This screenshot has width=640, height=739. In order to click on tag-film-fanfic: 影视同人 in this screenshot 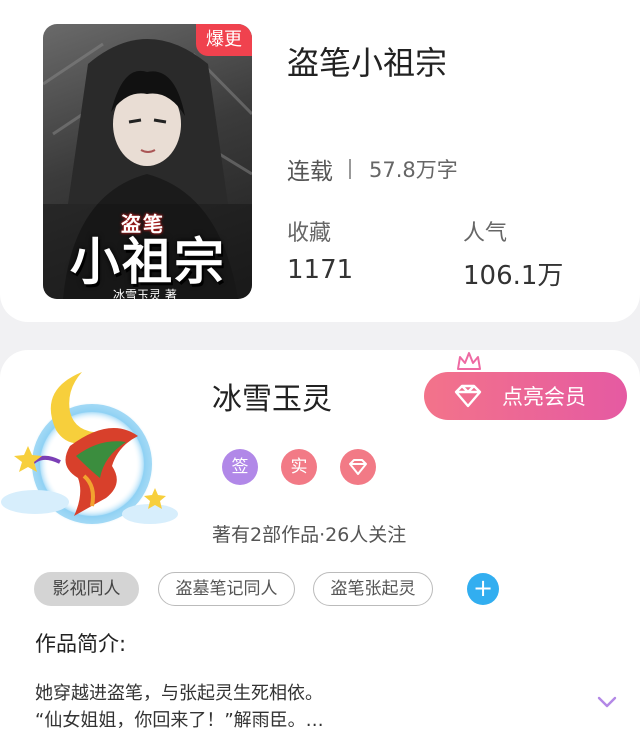, I will do `click(86, 589)`.